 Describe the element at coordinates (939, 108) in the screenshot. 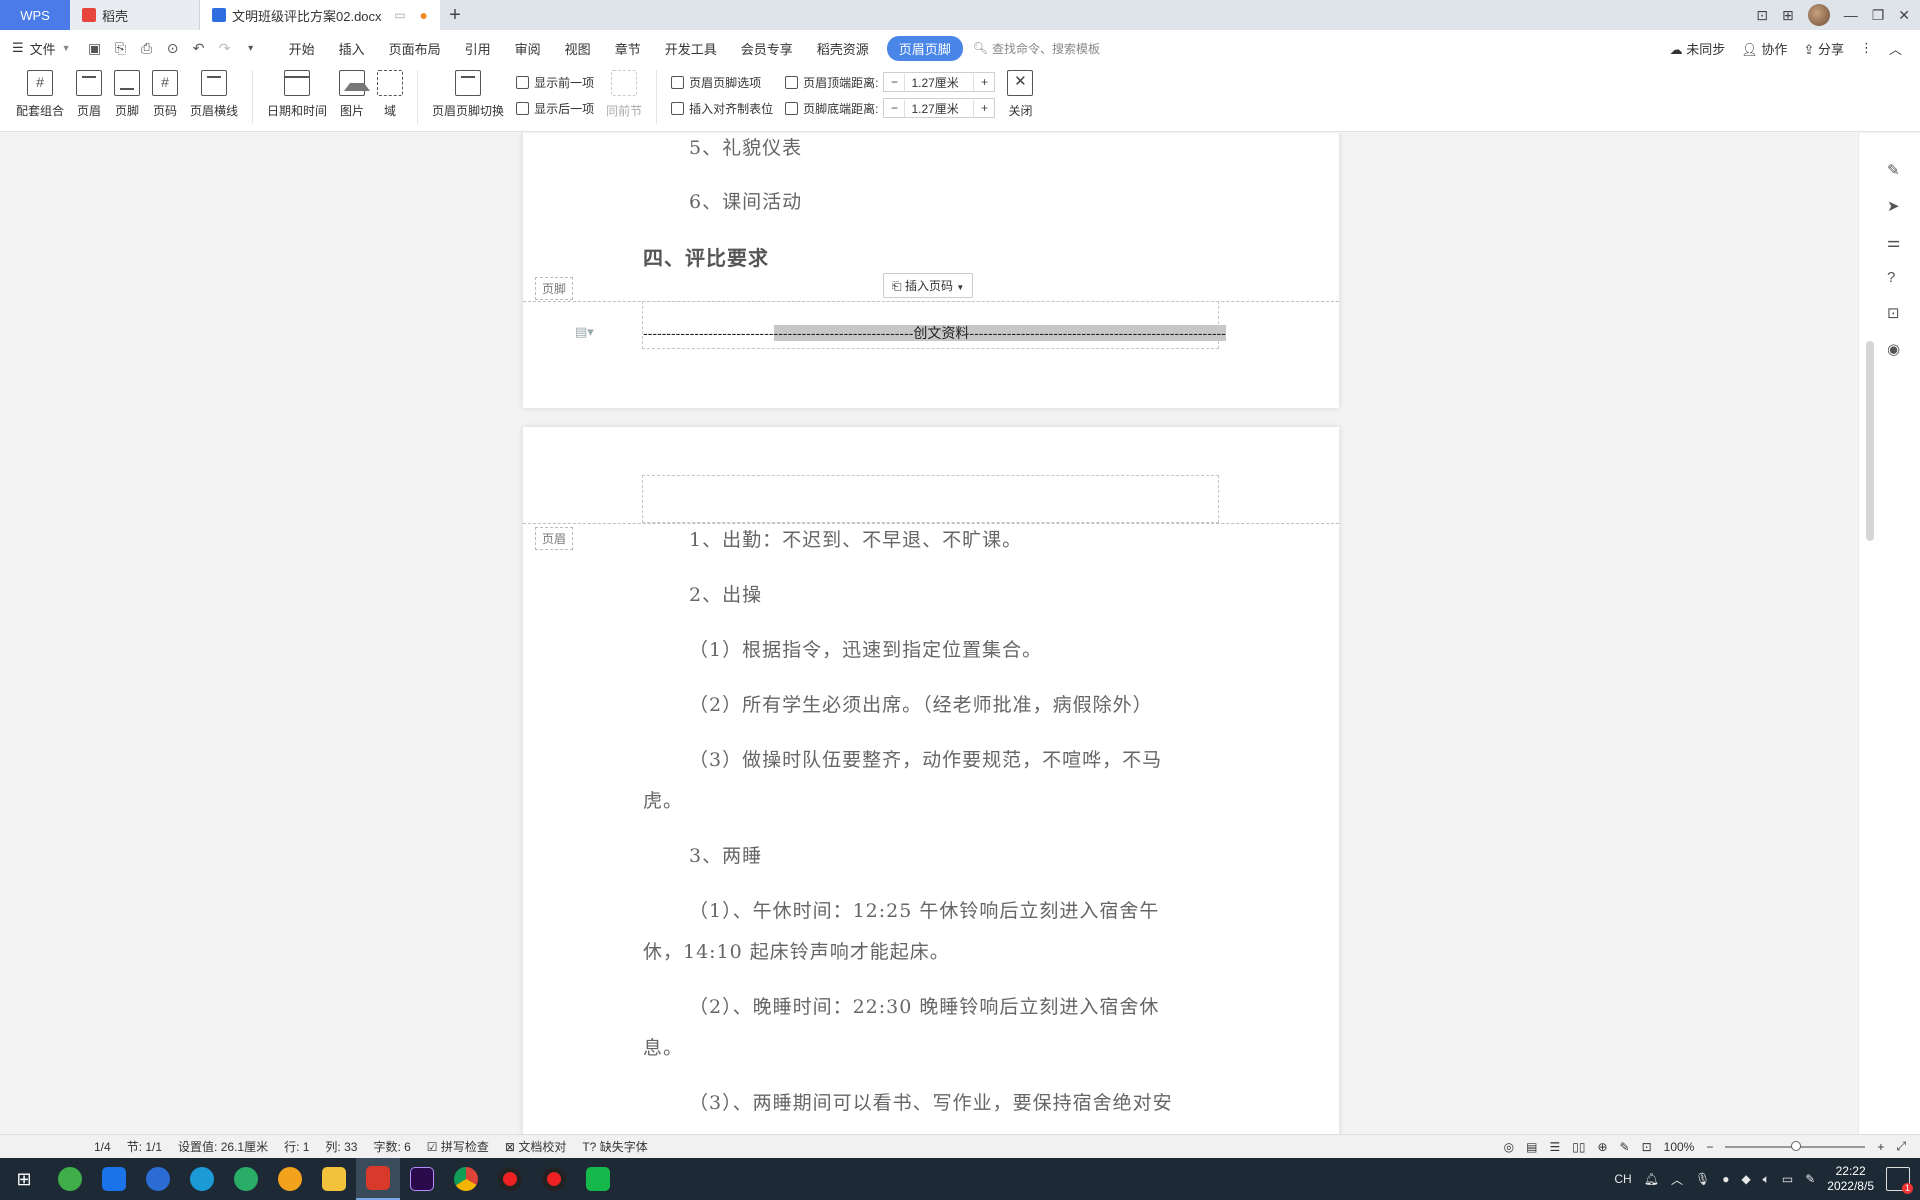

I see `footer-bottom-stepper: − 1.27厘米 +` at that location.